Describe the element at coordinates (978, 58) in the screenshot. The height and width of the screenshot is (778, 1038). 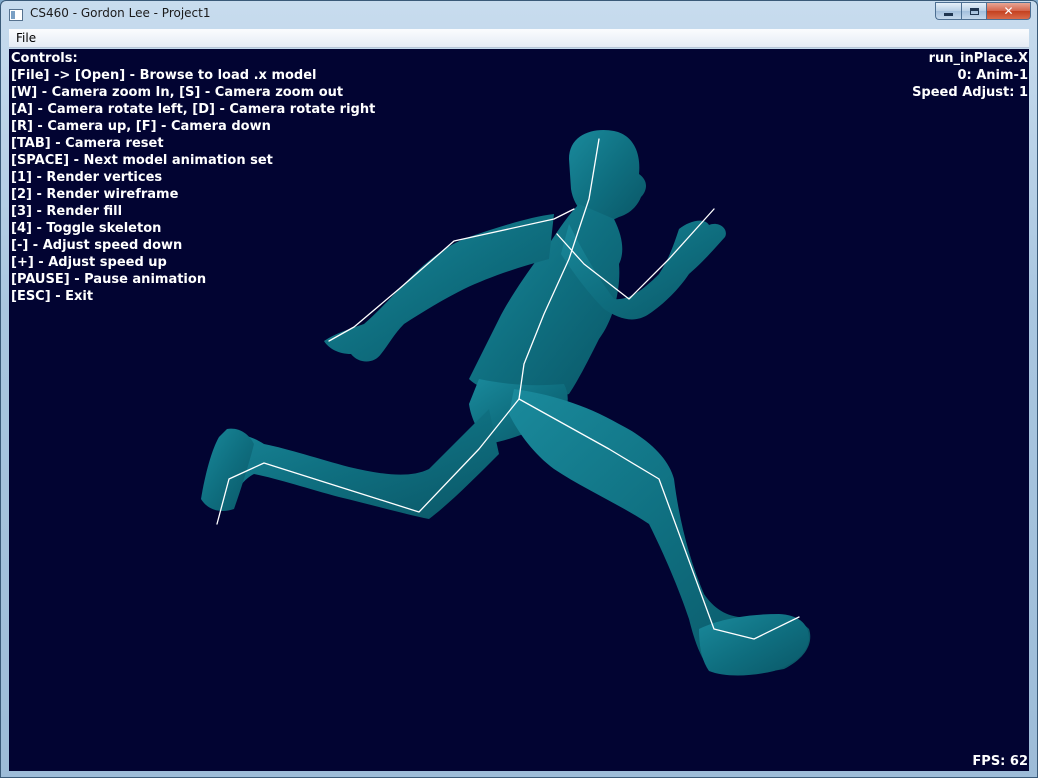
I see `model-file-name: run_inPlace.X` at that location.